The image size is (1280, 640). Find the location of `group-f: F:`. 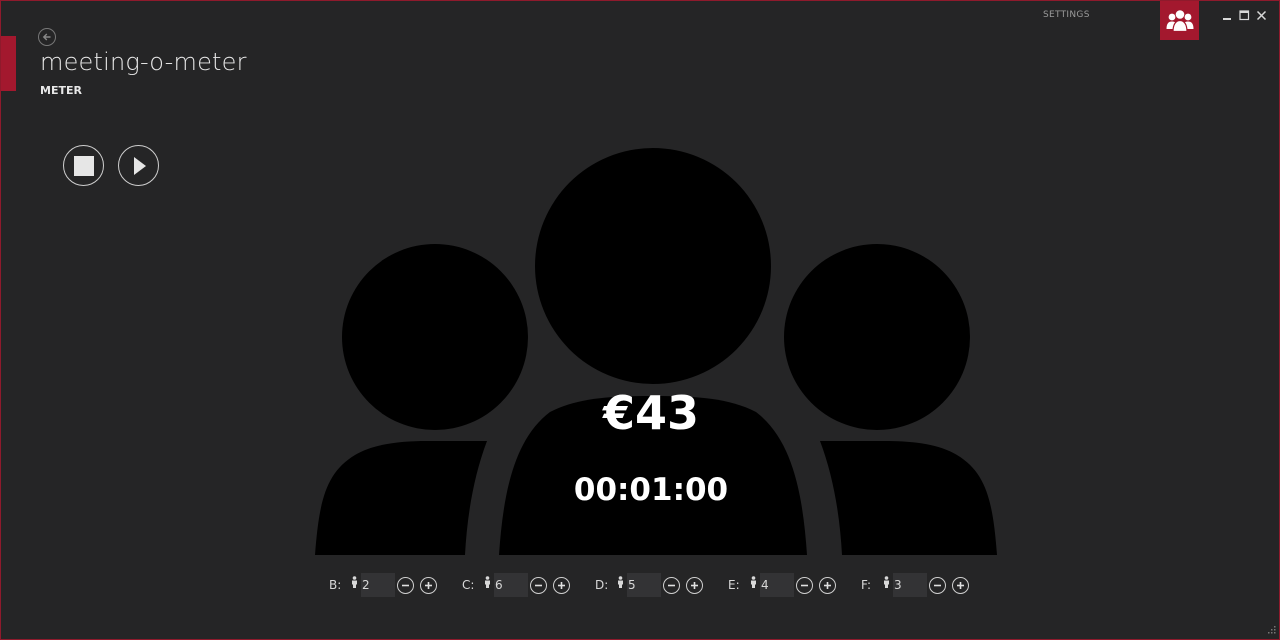

group-f: F: is located at coordinates (915, 585).